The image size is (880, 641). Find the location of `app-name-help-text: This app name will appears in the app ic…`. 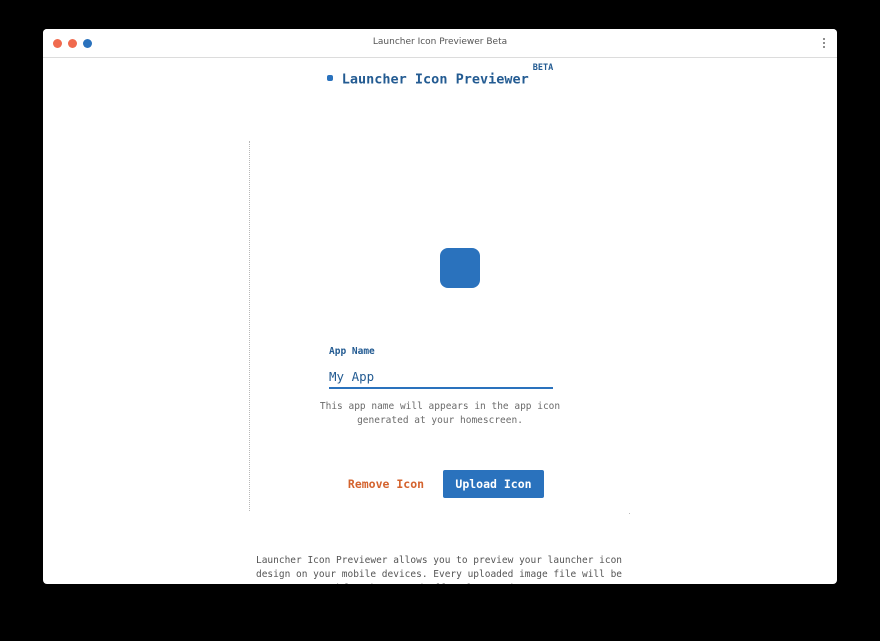

app-name-help-text: This app name will appears in the app ic… is located at coordinates (440, 413).